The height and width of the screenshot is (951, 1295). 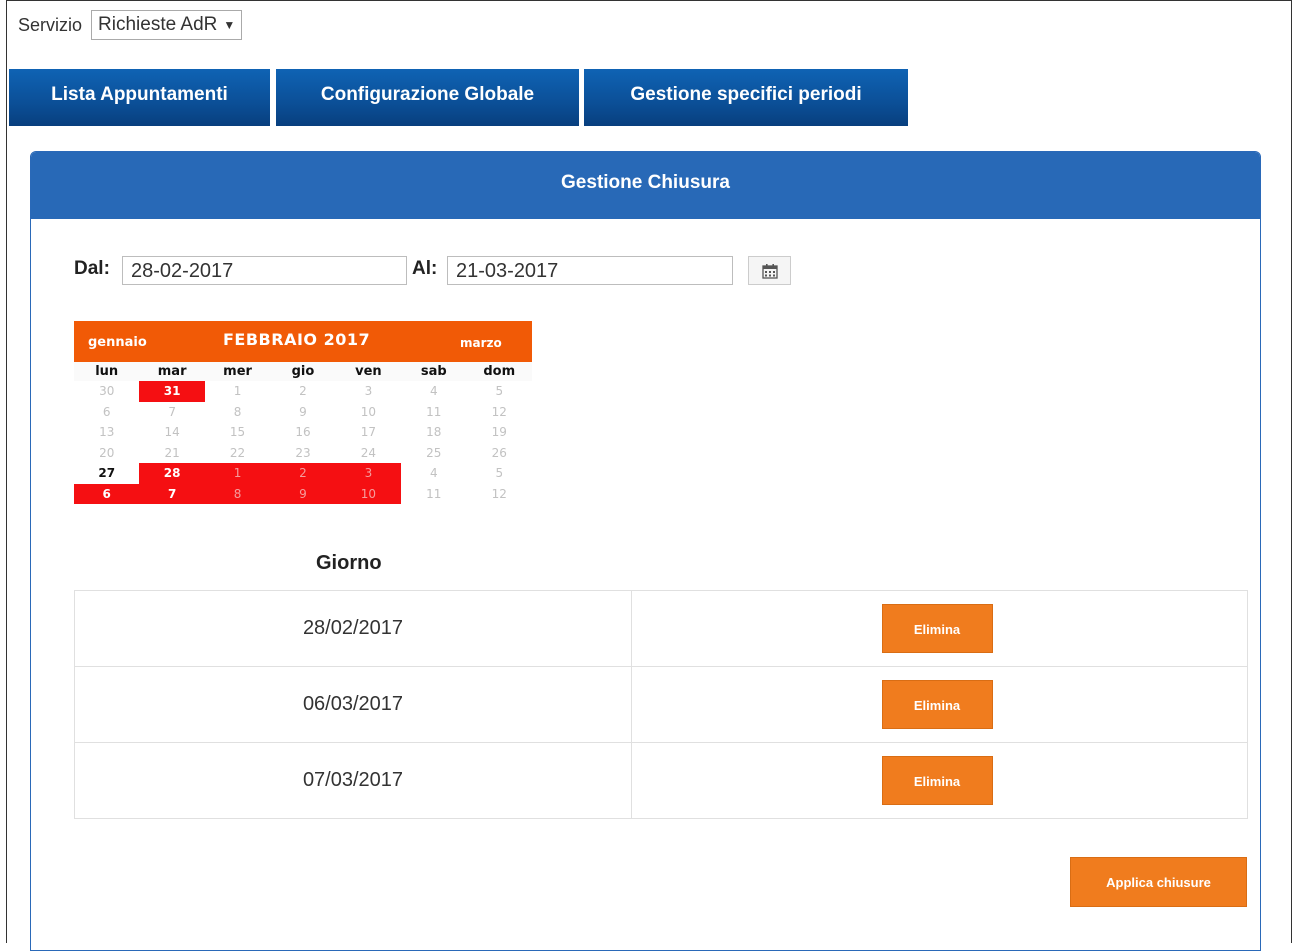 I want to click on calendar-weekday: sab, so click(x=434, y=371).